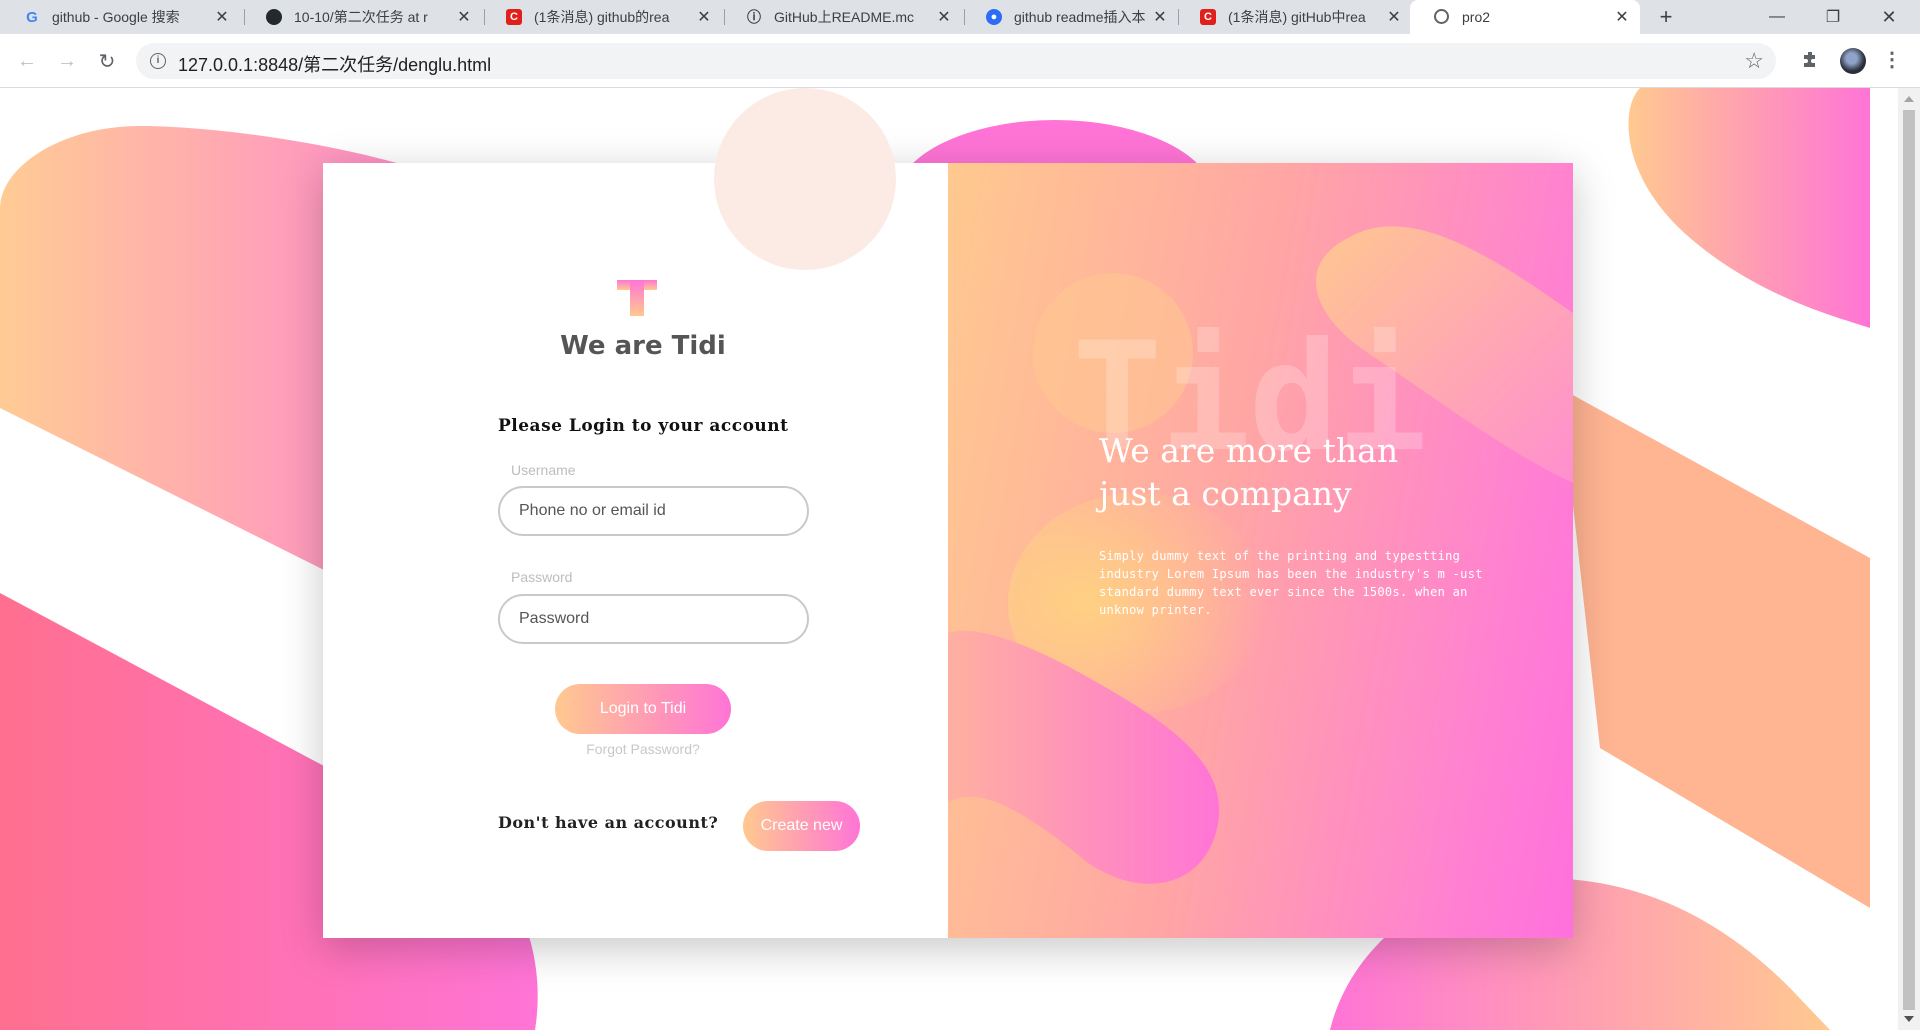 The height and width of the screenshot is (1030, 1920). What do you see at coordinates (637, 298) in the screenshot?
I see `tidi-logo-icon` at bounding box center [637, 298].